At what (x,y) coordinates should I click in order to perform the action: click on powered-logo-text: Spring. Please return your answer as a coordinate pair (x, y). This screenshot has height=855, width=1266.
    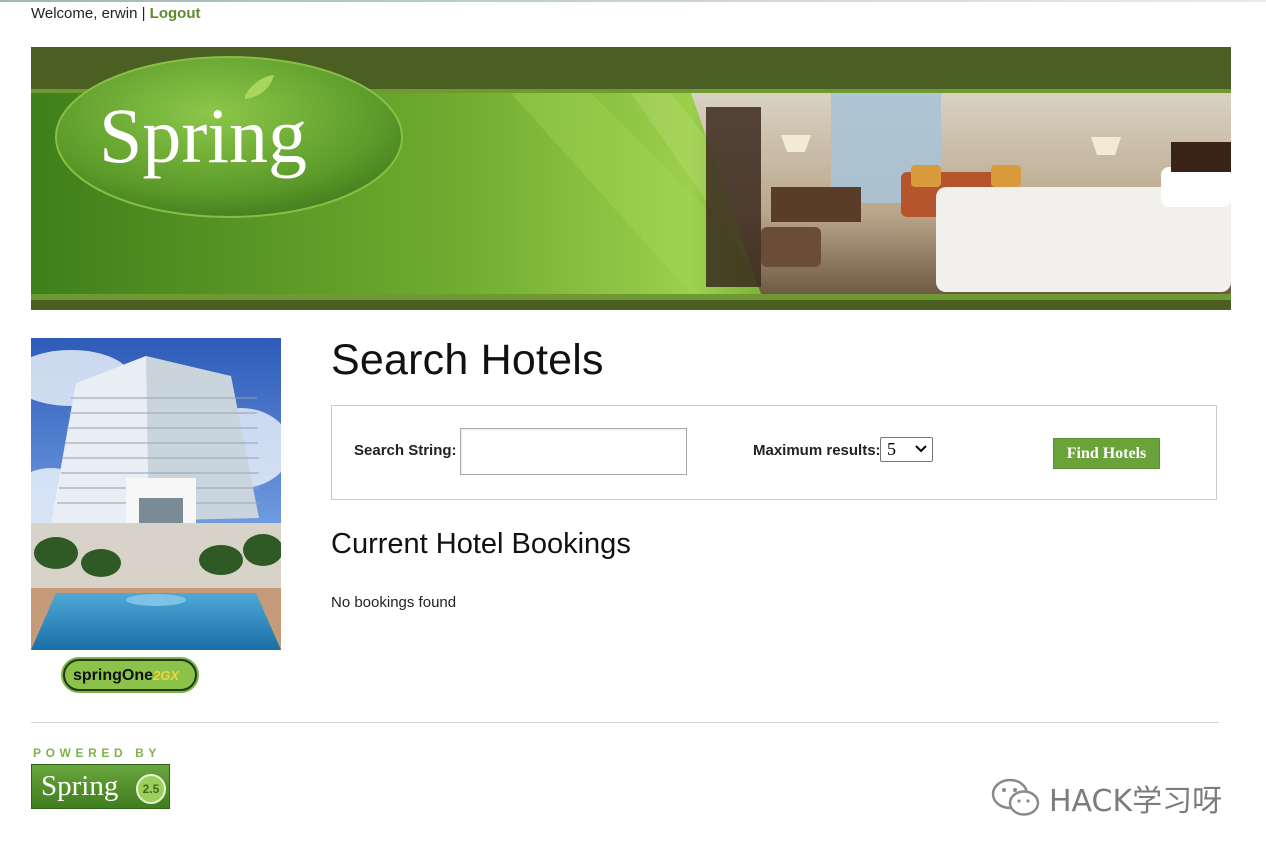
    Looking at the image, I should click on (80, 786).